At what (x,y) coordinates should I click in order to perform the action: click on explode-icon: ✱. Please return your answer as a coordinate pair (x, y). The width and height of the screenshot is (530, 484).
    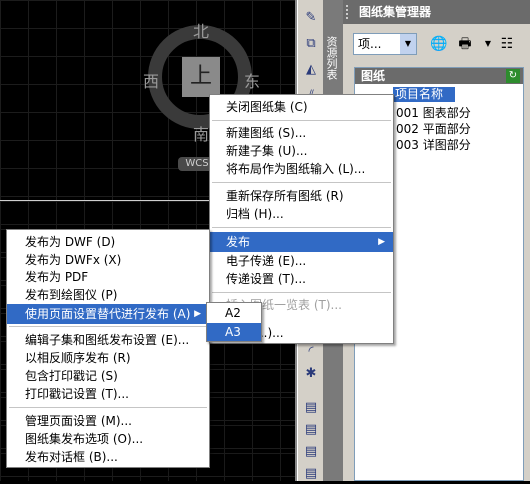
    Looking at the image, I should click on (311, 374).